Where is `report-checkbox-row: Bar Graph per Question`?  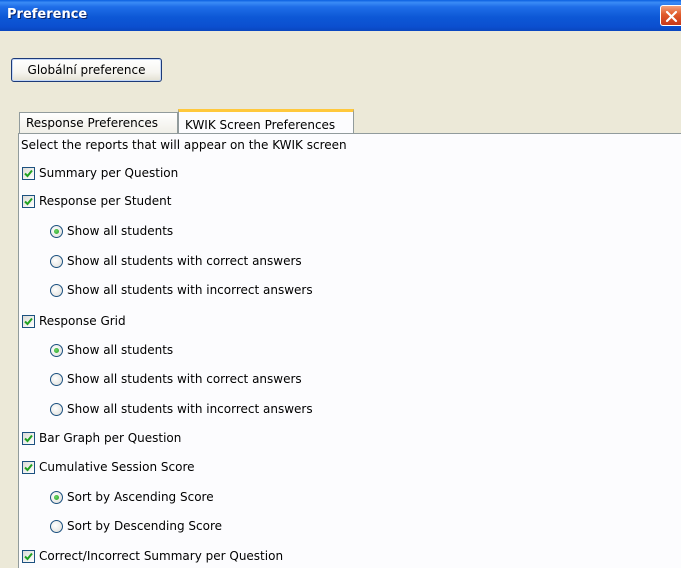 report-checkbox-row: Bar Graph per Question is located at coordinates (101, 438).